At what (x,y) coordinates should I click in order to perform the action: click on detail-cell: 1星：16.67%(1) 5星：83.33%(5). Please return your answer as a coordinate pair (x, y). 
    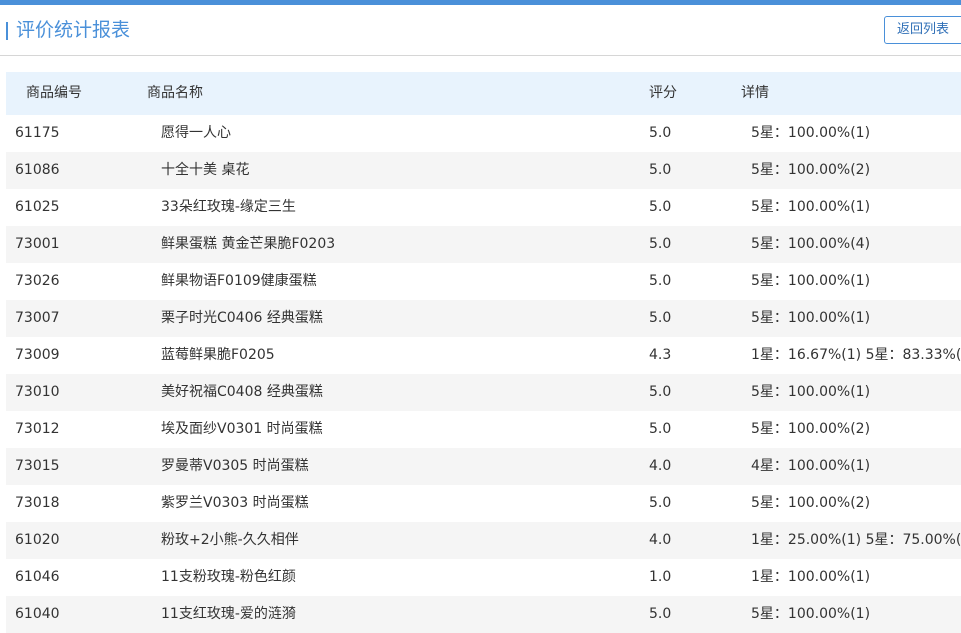
    Looking at the image, I should click on (856, 355).